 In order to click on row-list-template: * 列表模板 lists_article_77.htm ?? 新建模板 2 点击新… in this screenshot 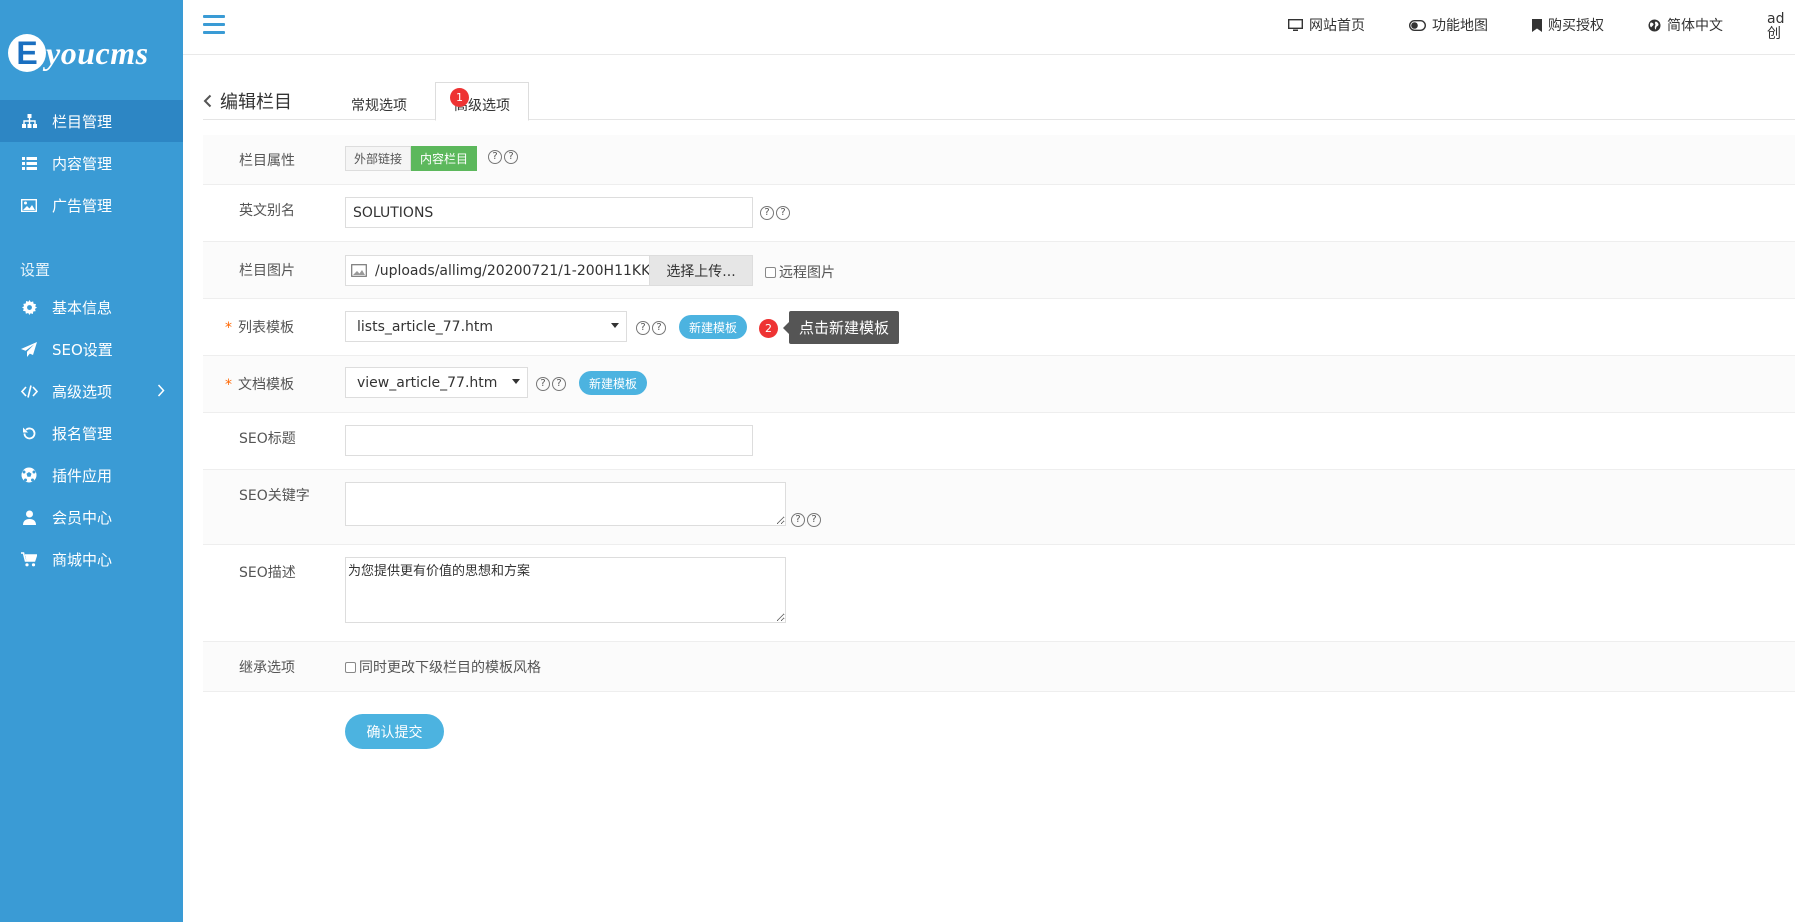, I will do `click(999, 327)`.